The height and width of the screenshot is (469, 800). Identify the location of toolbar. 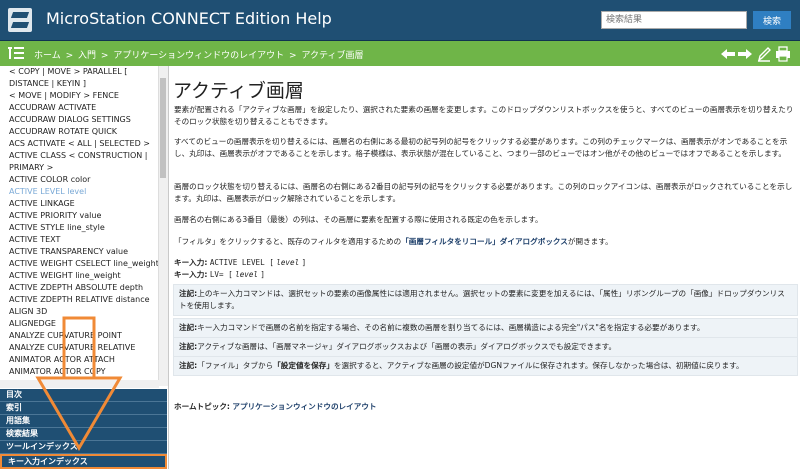
(756, 54).